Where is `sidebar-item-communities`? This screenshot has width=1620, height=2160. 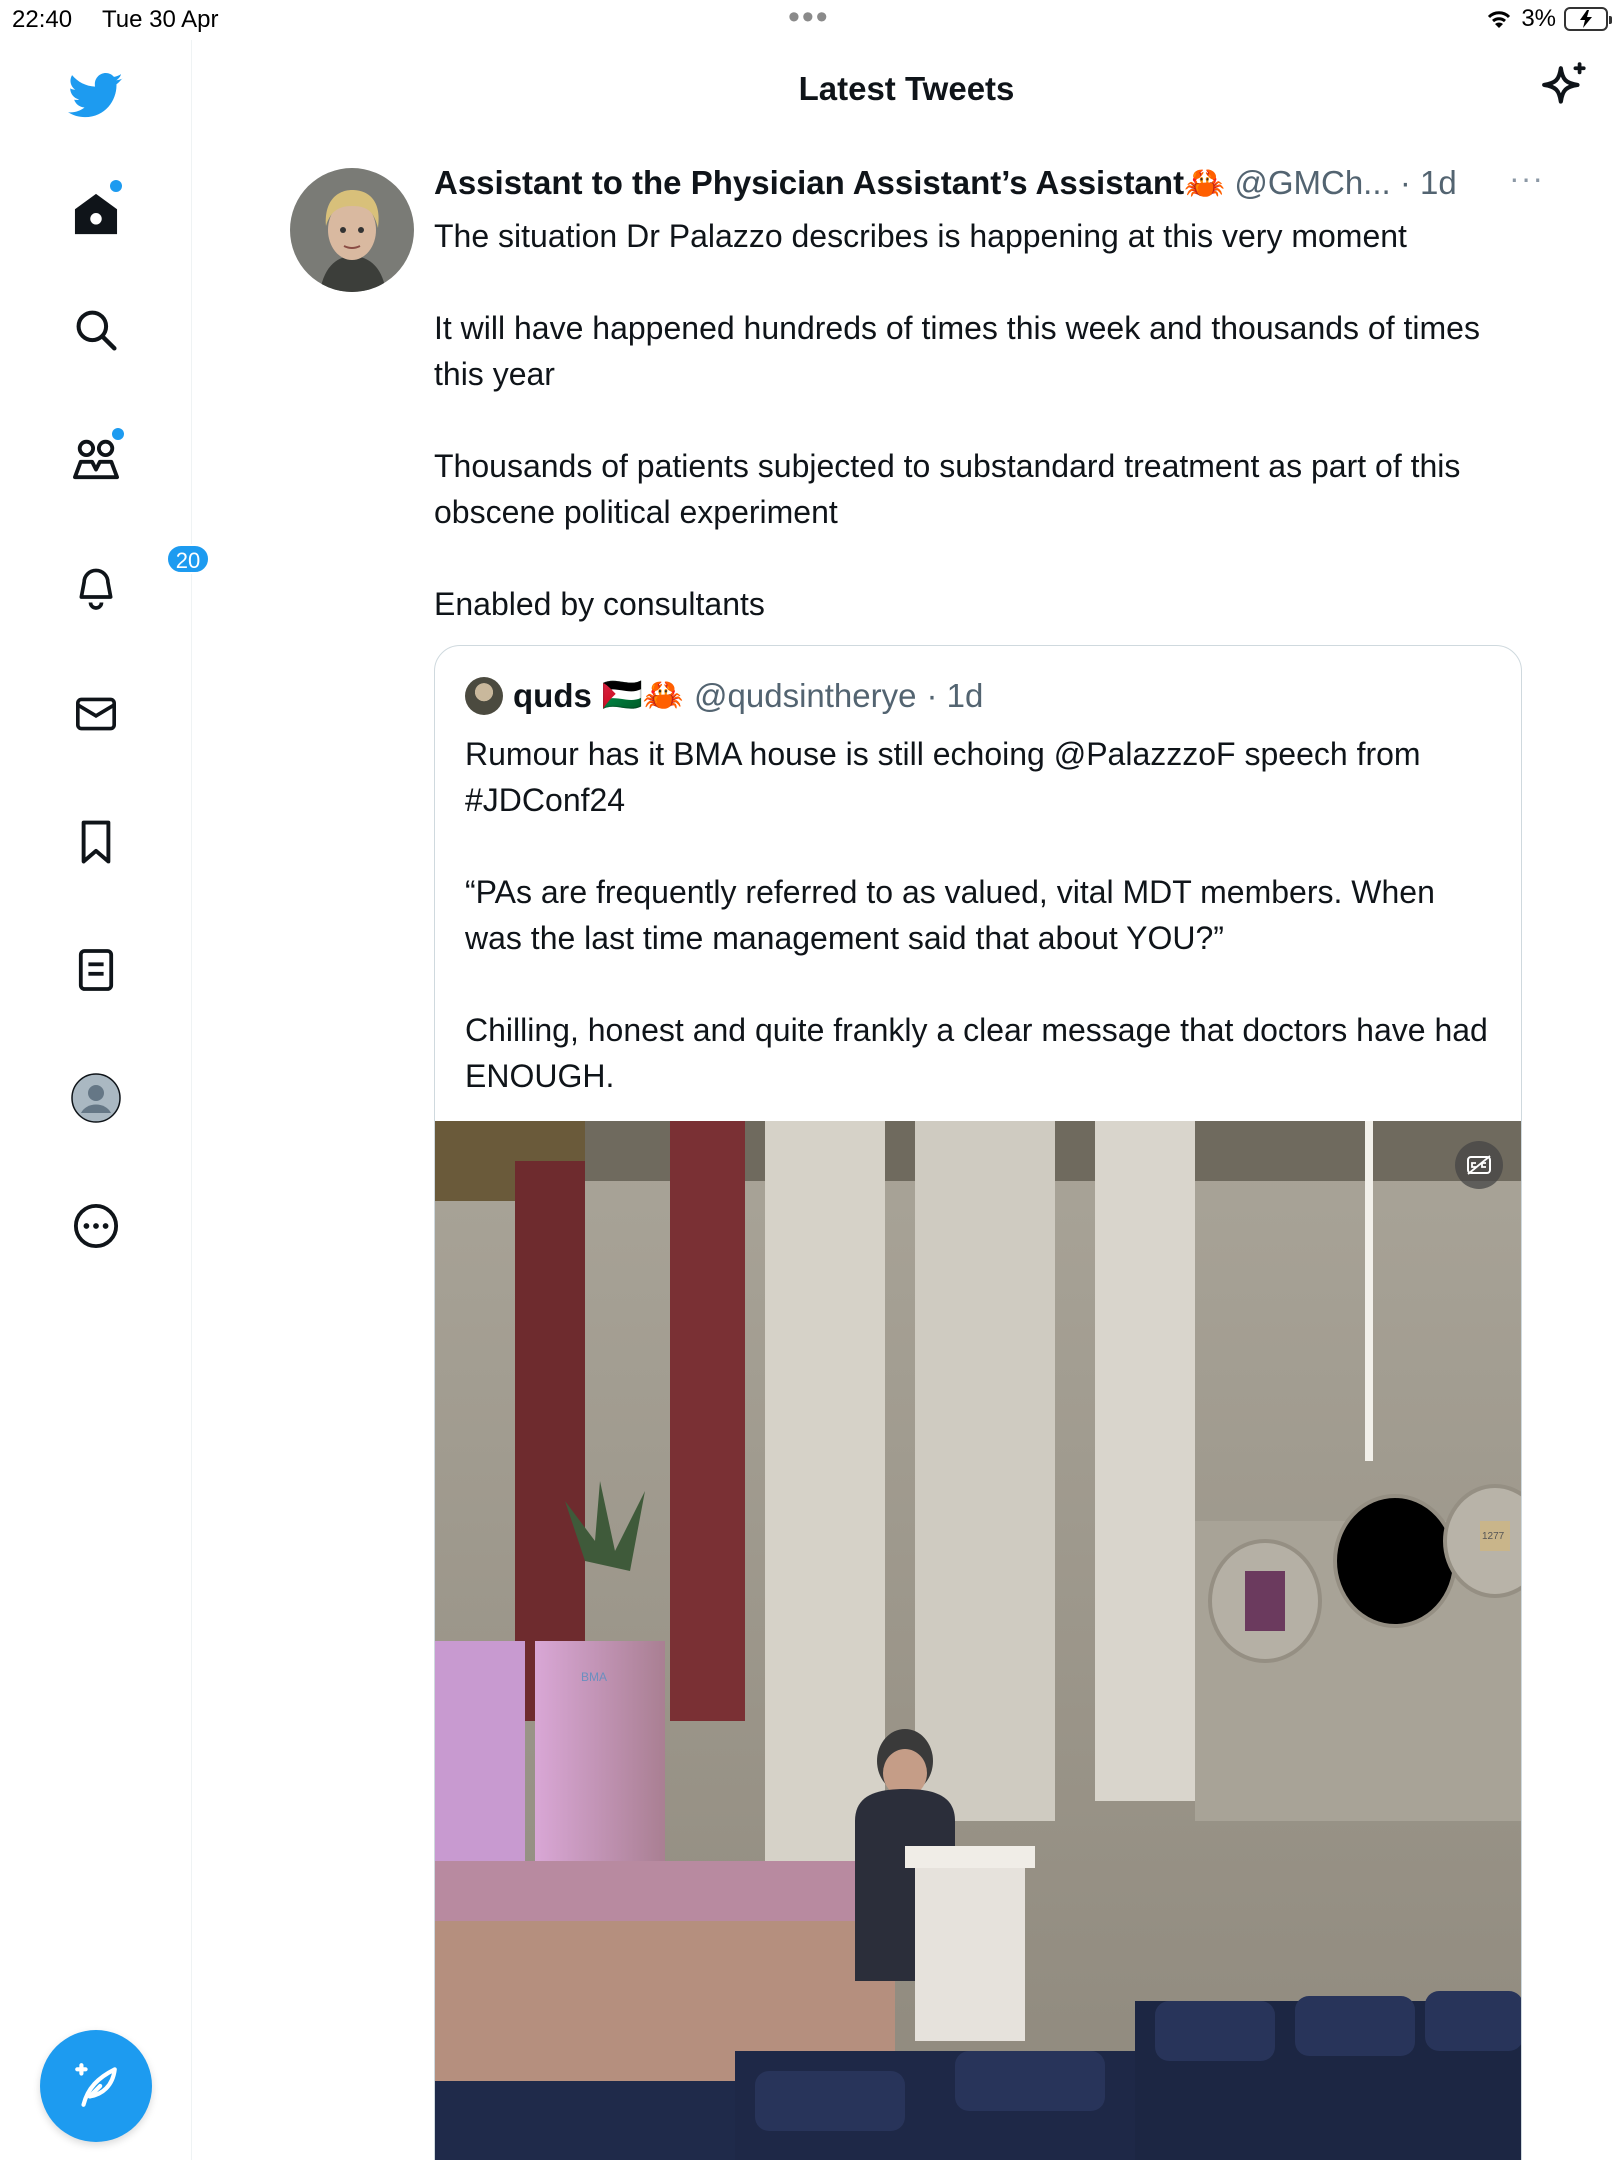 sidebar-item-communities is located at coordinates (96, 458).